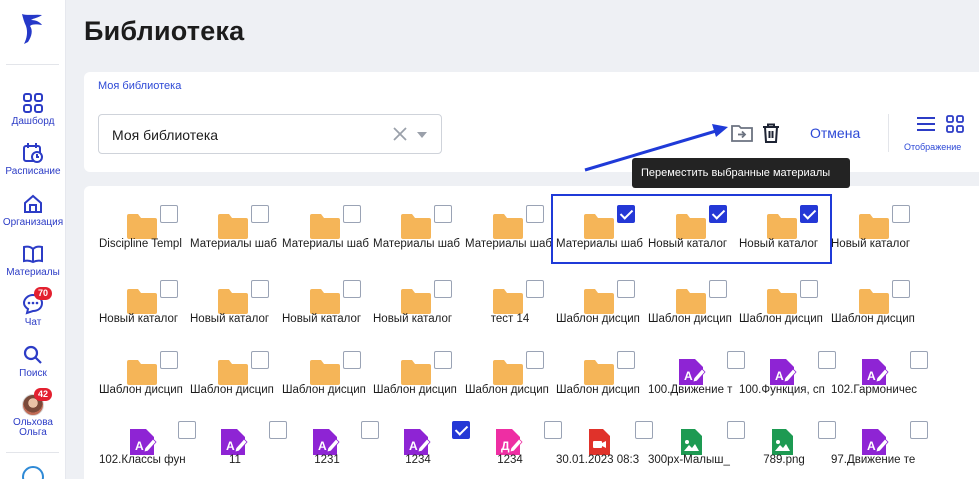  I want to click on svg-text: A, so click(779, 376).